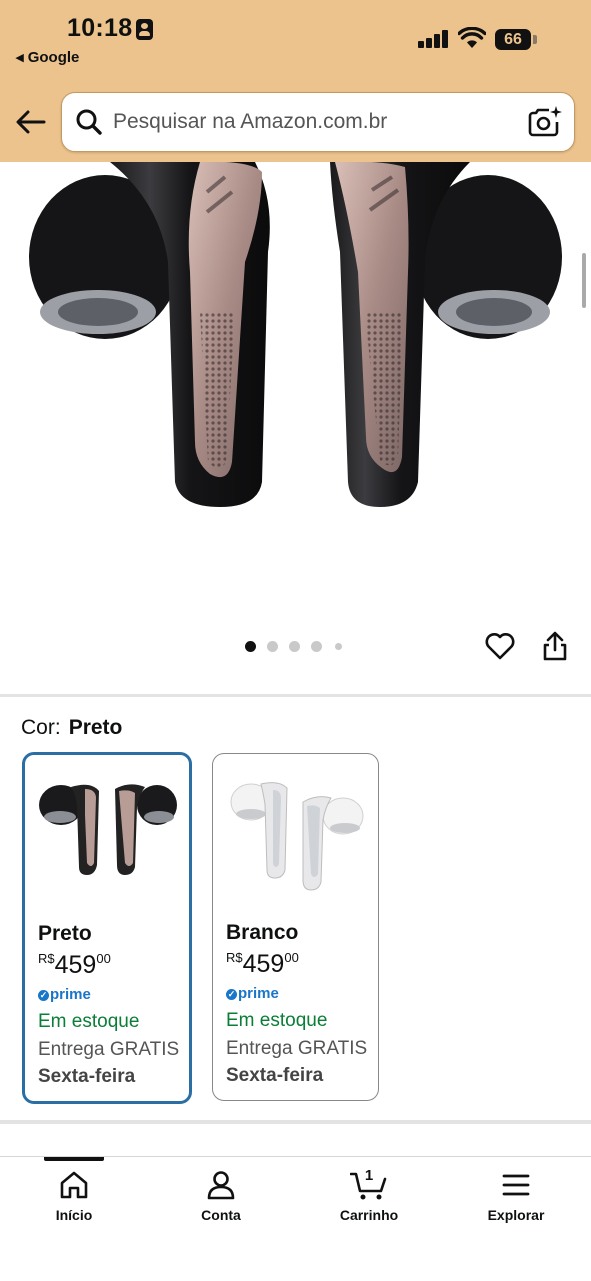 This screenshot has width=591, height=1281. I want to click on bottom-navigation: Início Conta 1 Carrinho Explorar, so click(295, 1218).